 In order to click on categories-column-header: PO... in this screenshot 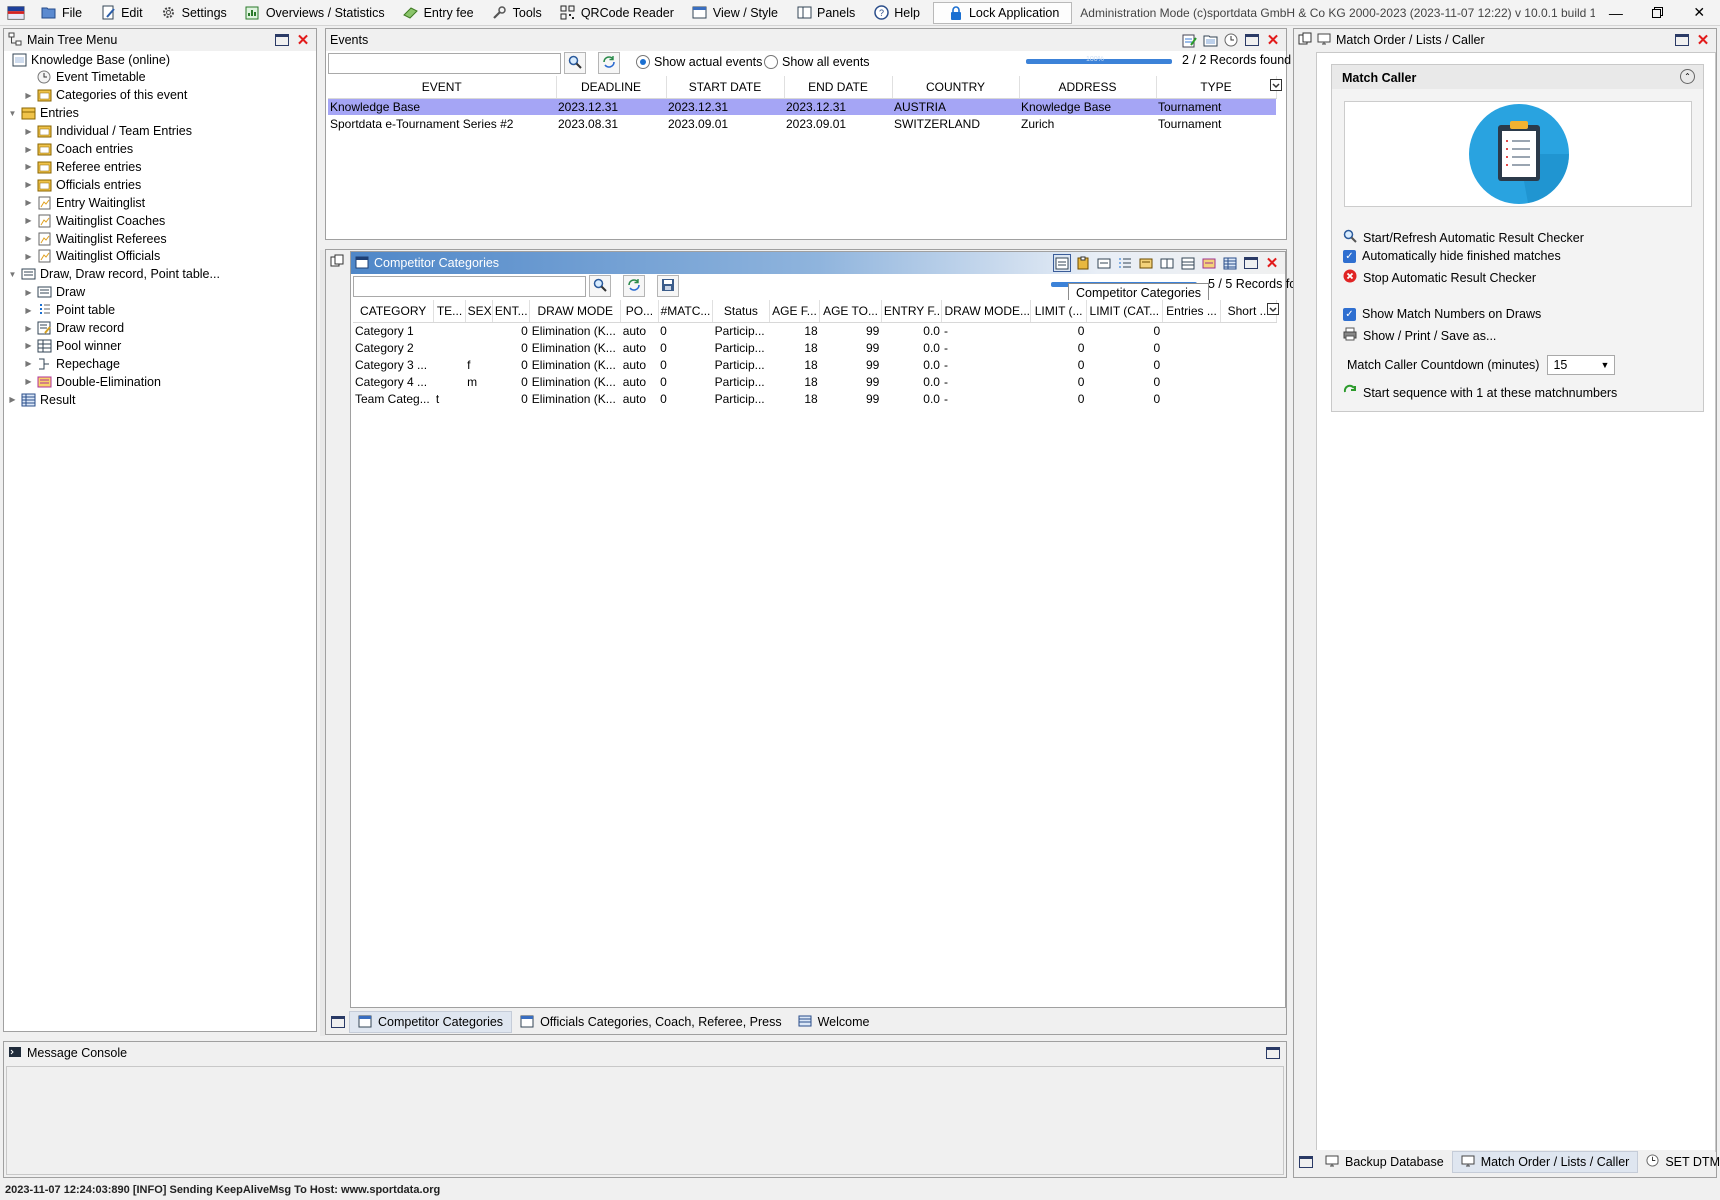, I will do `click(639, 311)`.